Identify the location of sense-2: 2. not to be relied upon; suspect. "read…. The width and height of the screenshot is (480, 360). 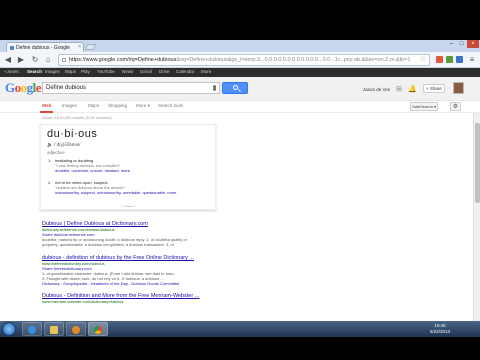
(129, 187).